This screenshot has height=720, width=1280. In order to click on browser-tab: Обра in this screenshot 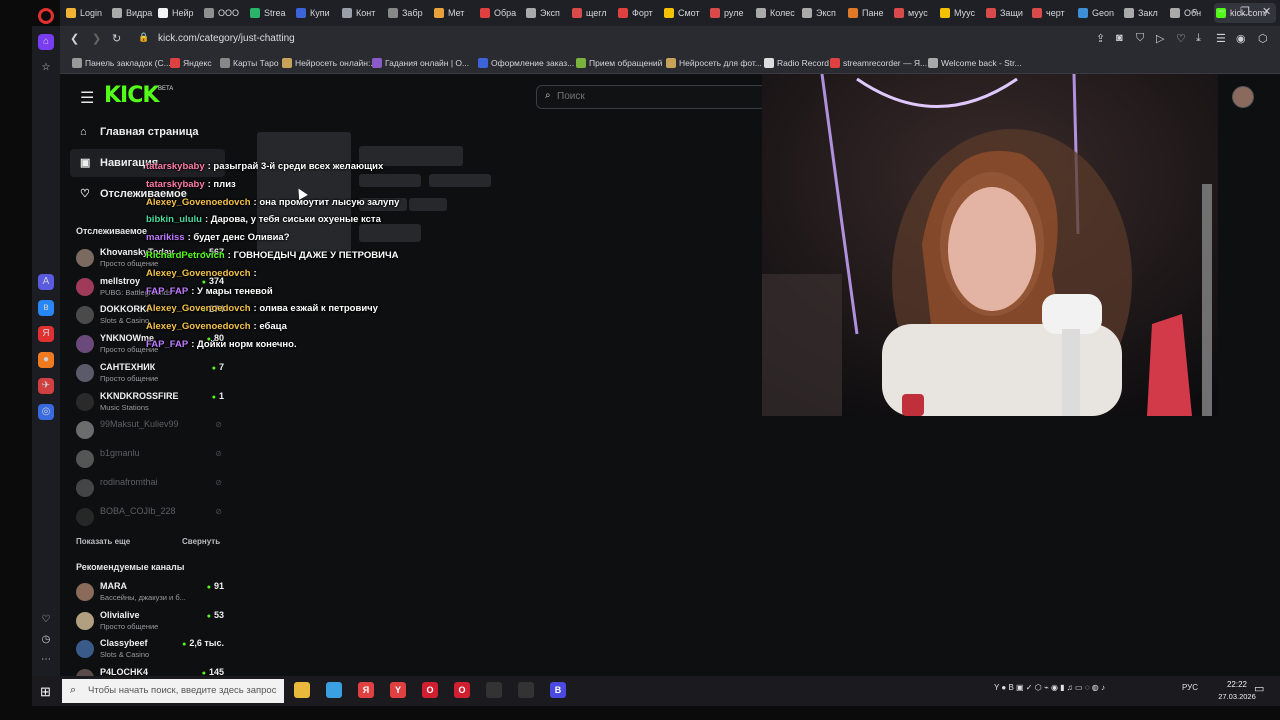, I will do `click(500, 13)`.